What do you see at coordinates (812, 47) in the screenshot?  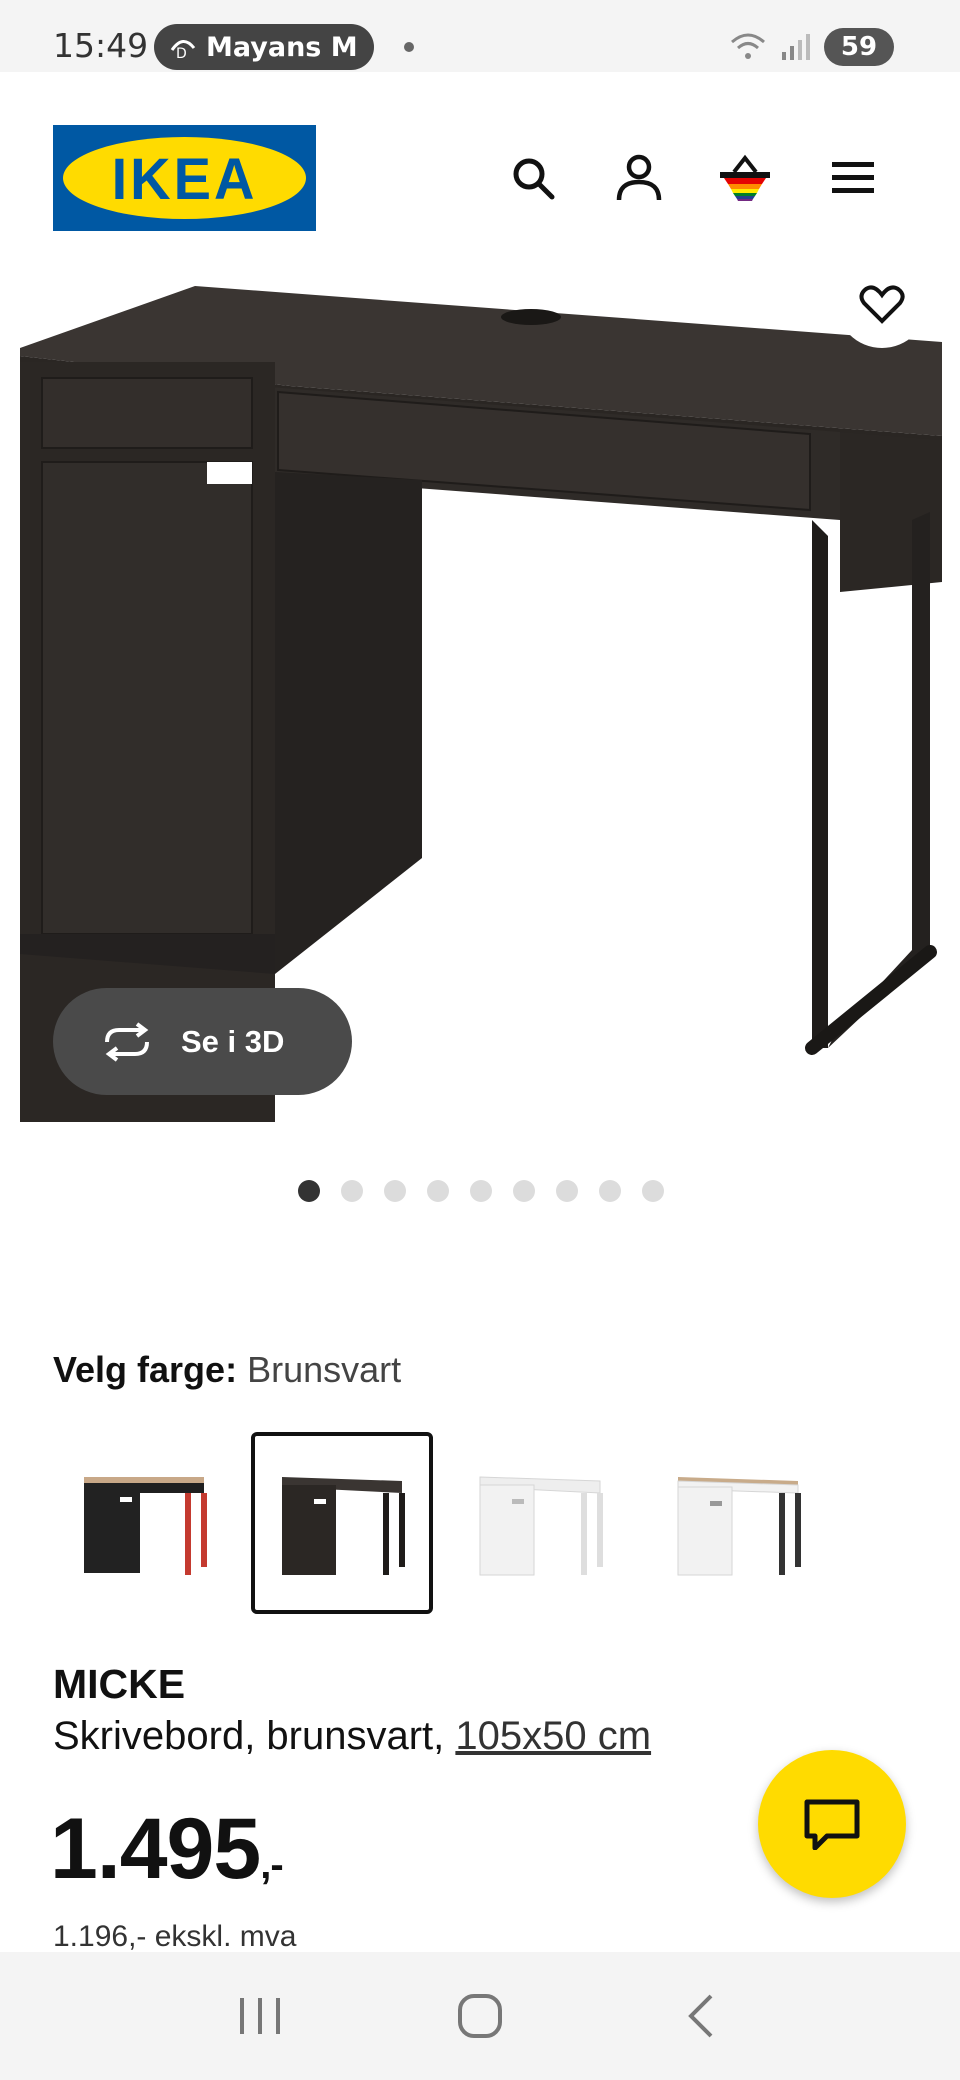 I see `status-icons: 59` at bounding box center [812, 47].